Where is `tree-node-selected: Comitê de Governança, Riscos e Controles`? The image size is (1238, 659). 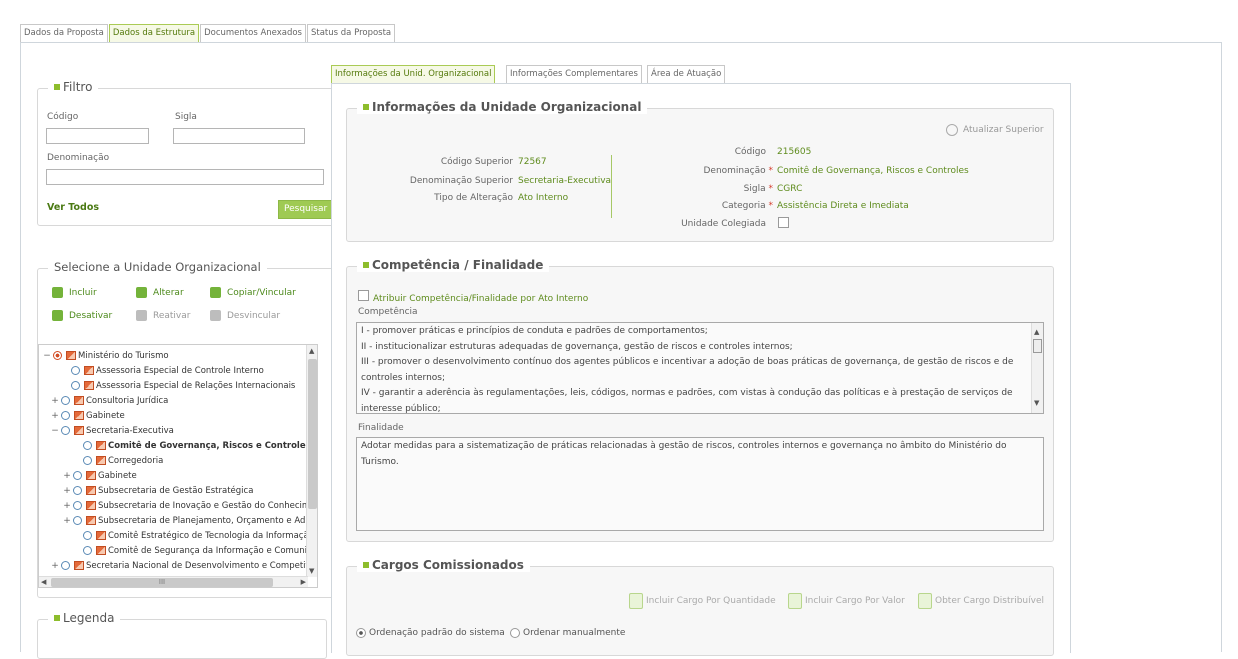 tree-node-selected: Comitê de Governança, Riscos e Controles is located at coordinates (192, 445).